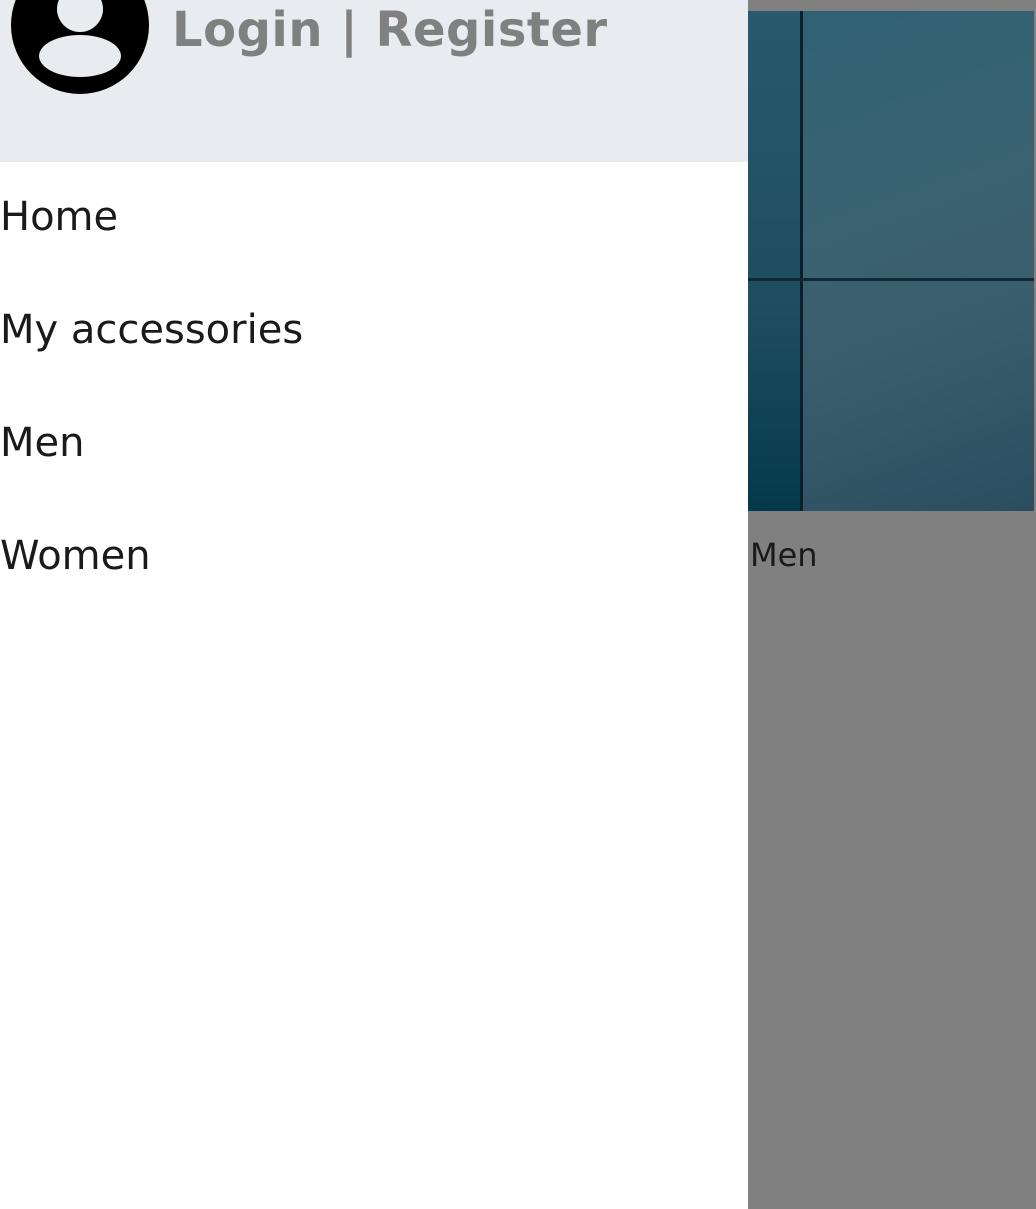  I want to click on menu-item-men: Men, so click(374, 444).